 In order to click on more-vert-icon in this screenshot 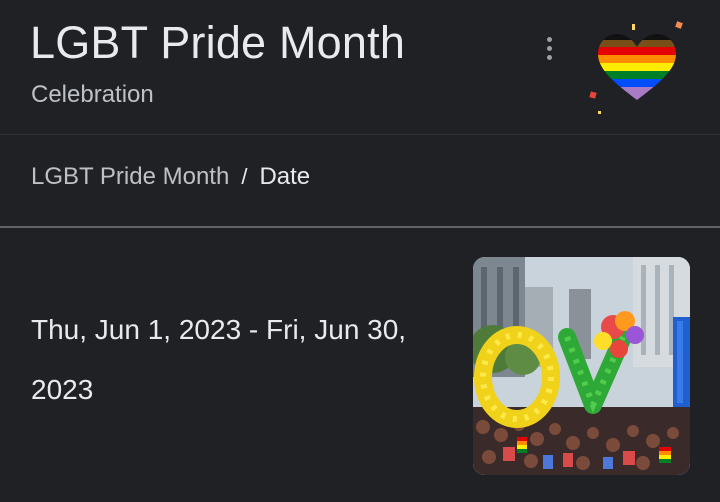, I will do `click(549, 39)`.